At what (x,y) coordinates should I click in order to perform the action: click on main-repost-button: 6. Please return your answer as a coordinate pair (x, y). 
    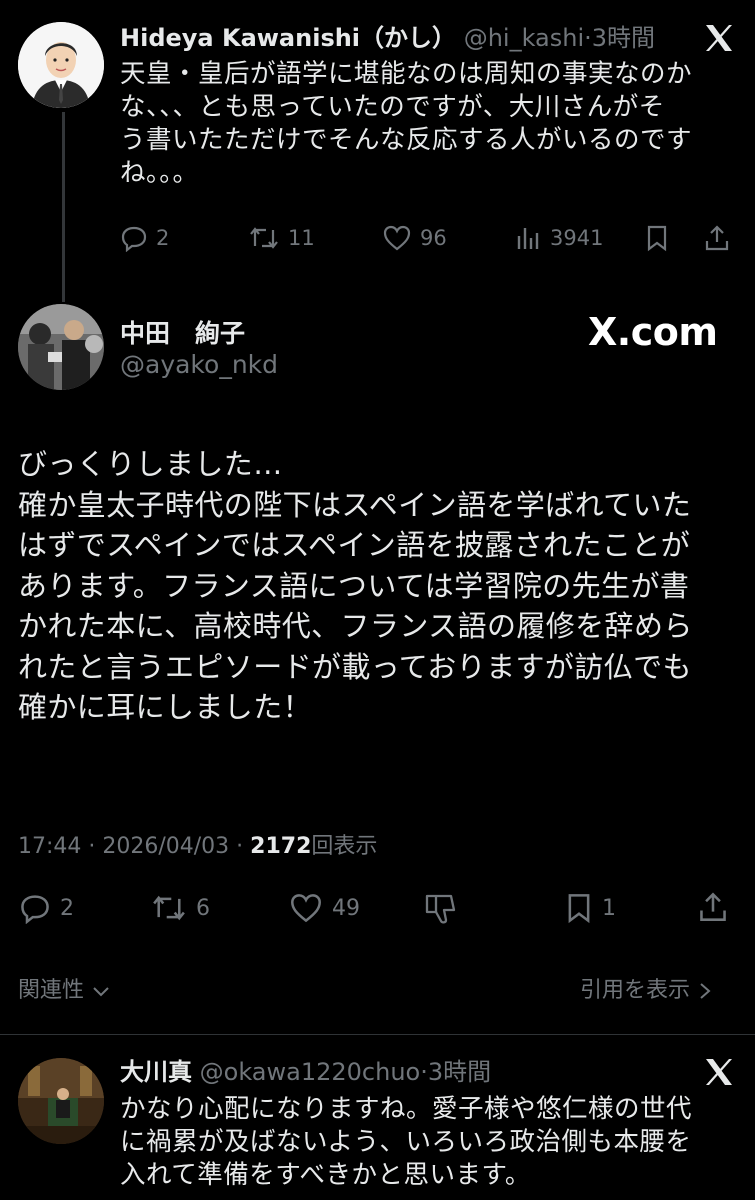
    Looking at the image, I should click on (180, 908).